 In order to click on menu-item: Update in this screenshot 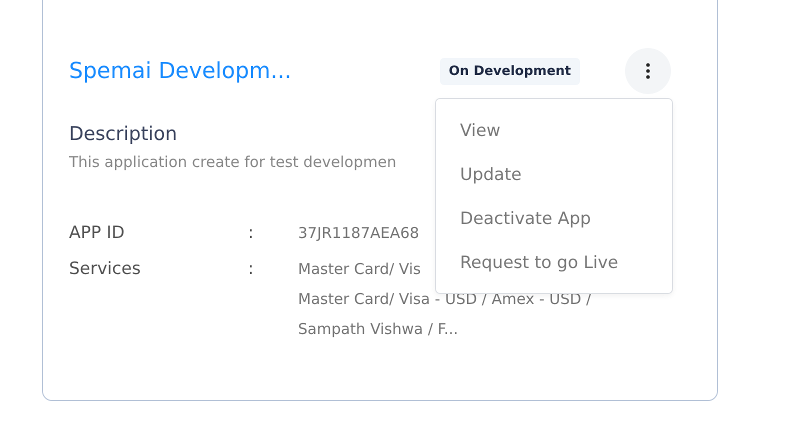, I will do `click(554, 179)`.